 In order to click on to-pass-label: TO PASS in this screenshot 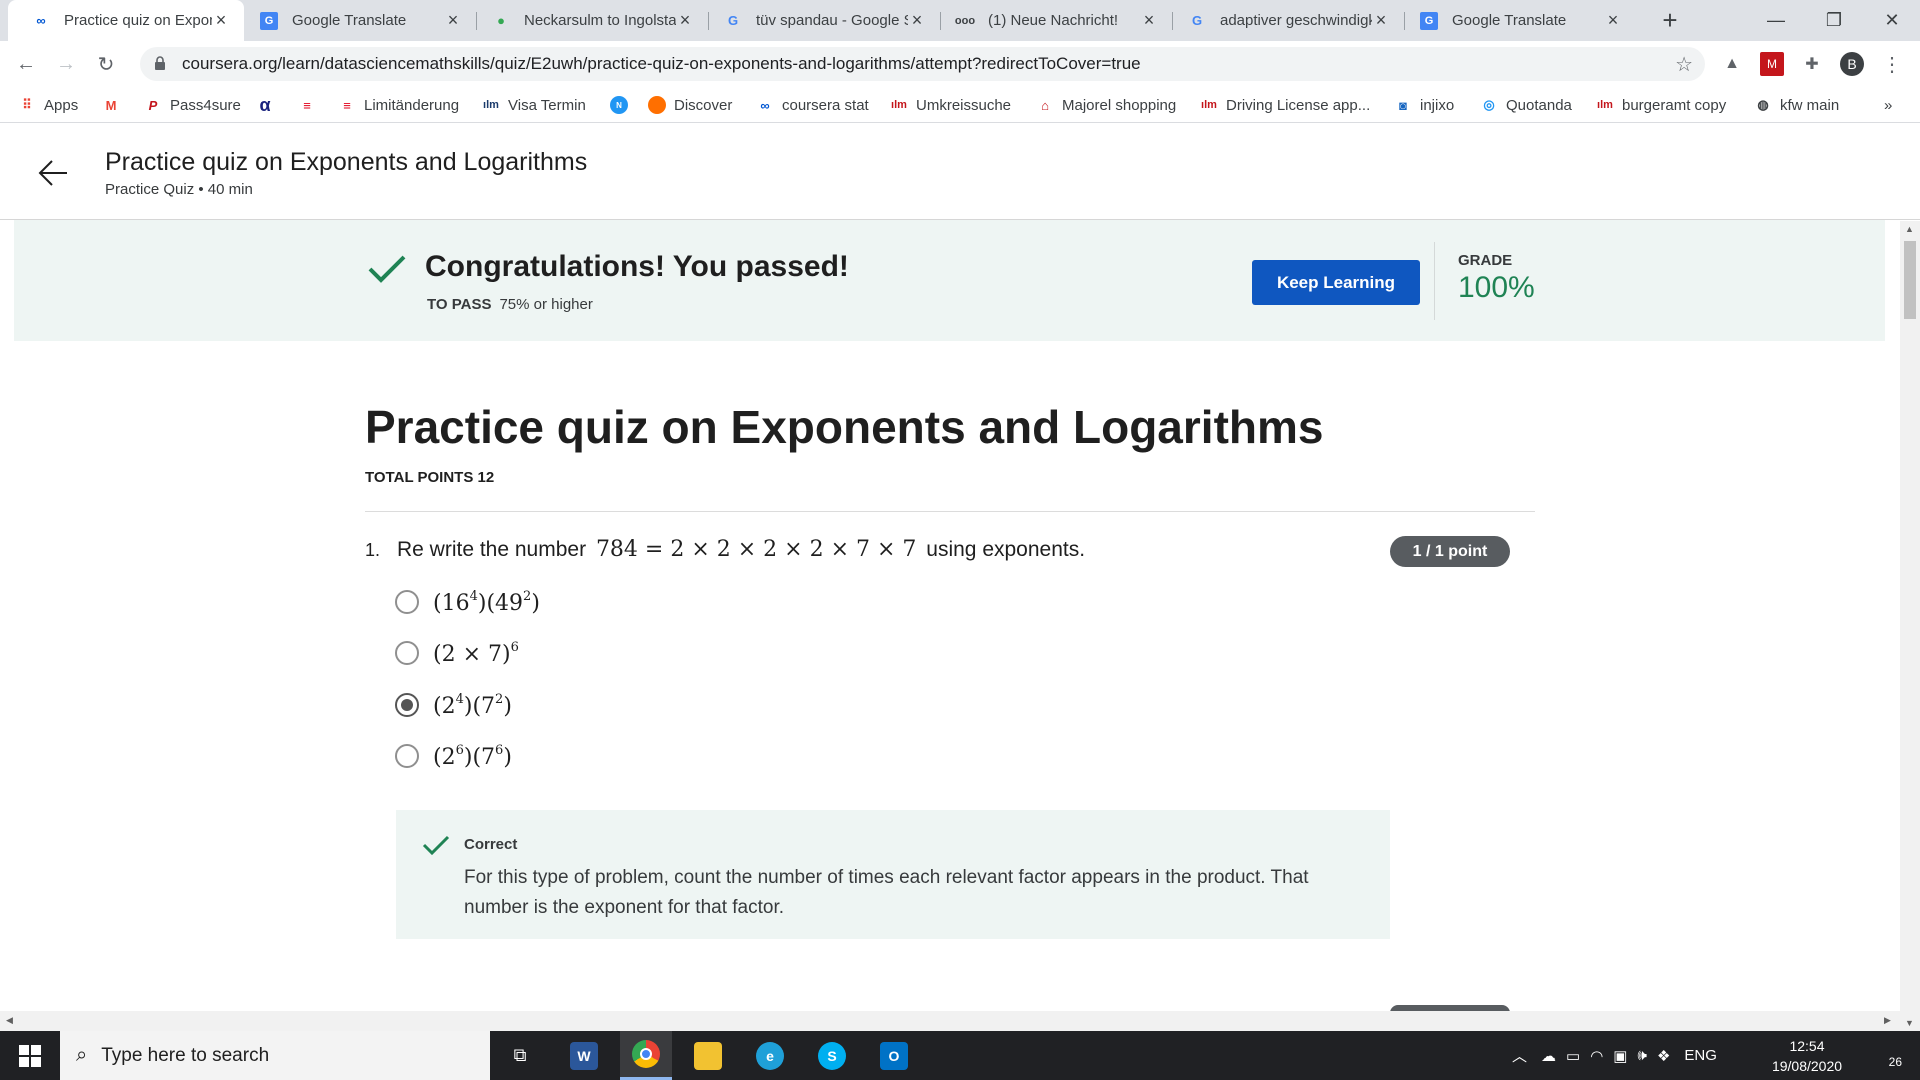, I will do `click(459, 304)`.